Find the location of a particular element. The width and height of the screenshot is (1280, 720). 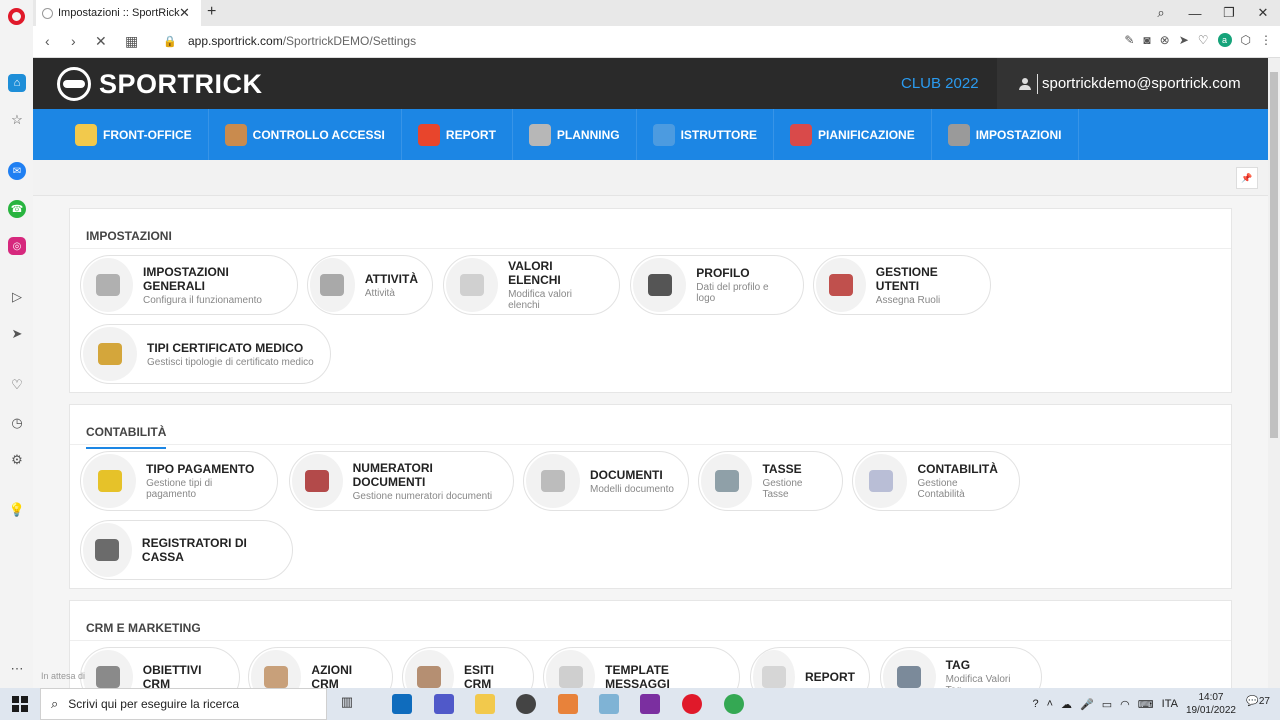

stop-icon: ✕ is located at coordinates (101, 41).